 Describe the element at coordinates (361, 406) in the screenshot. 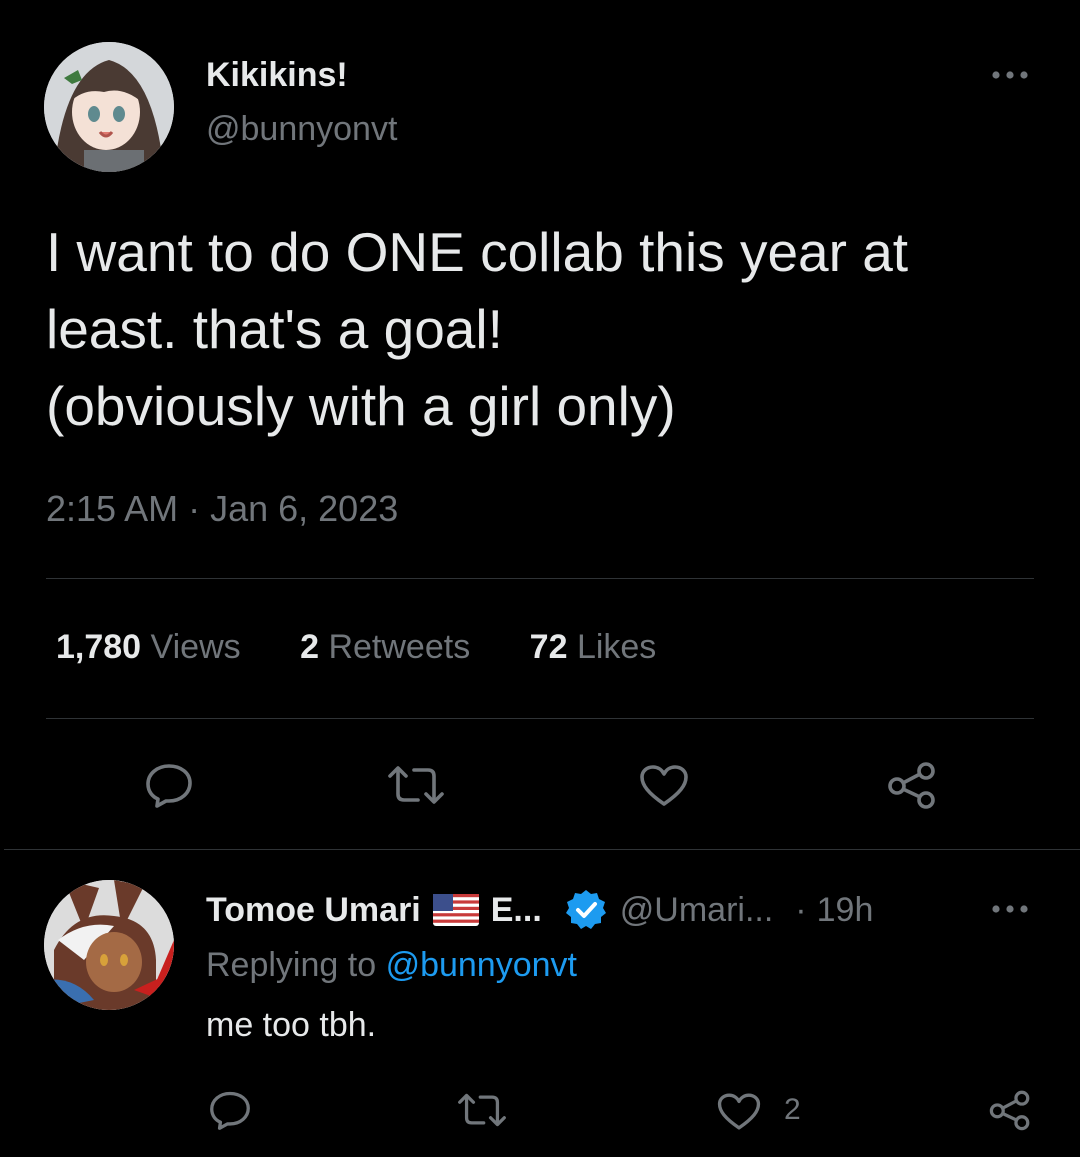

I see `tweet-text-line: (obviously with a girl only)` at that location.